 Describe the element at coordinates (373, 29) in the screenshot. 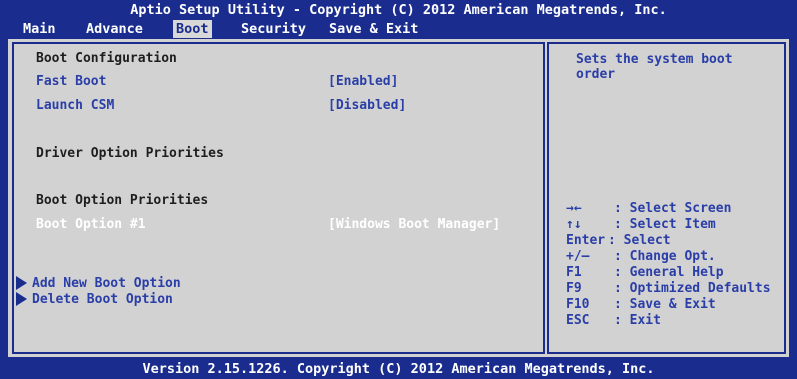

I see `tab-save-exit: Save & Exit` at that location.